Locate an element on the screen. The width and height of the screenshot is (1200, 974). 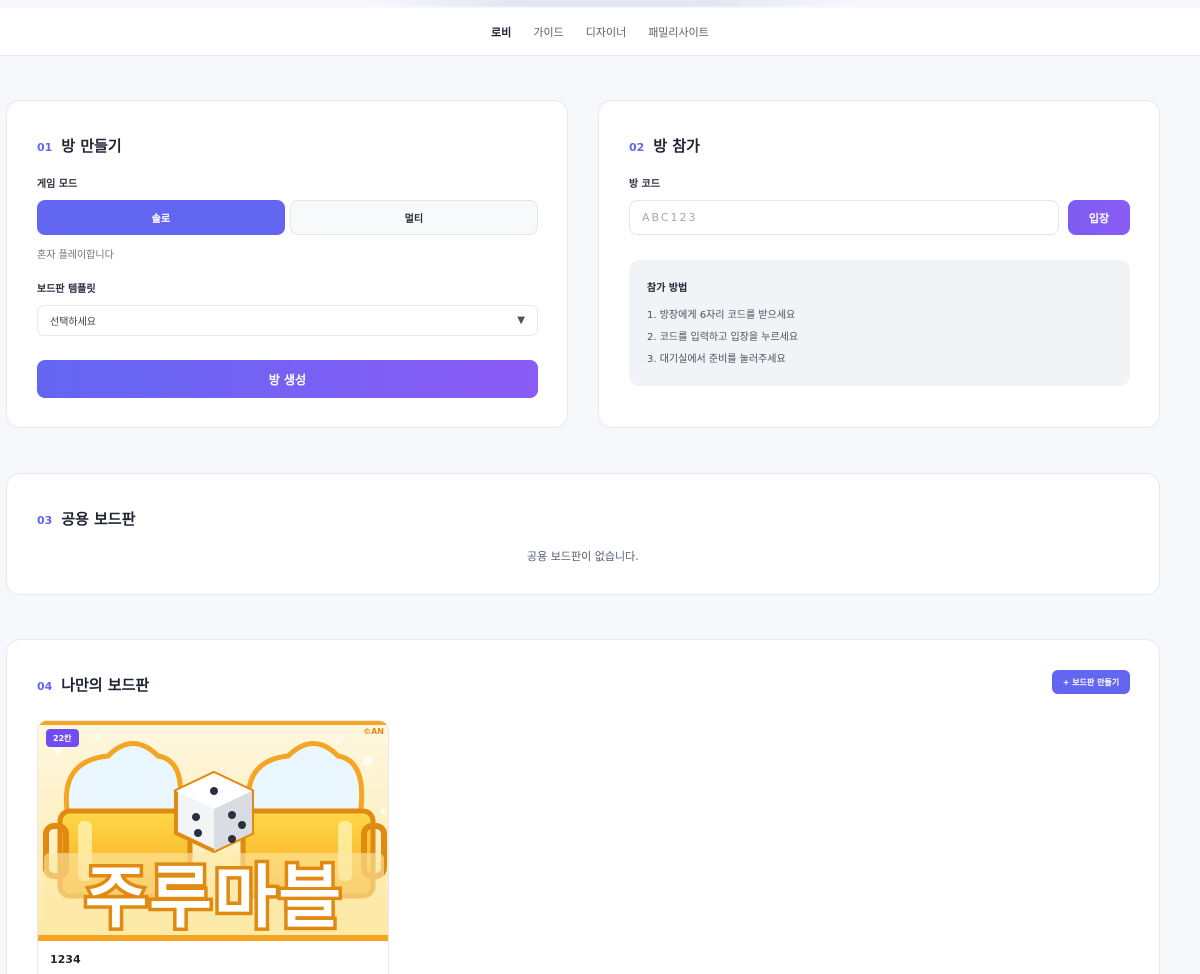
empty-state-text: 공용 보드판이 없습니다. is located at coordinates (583, 556).